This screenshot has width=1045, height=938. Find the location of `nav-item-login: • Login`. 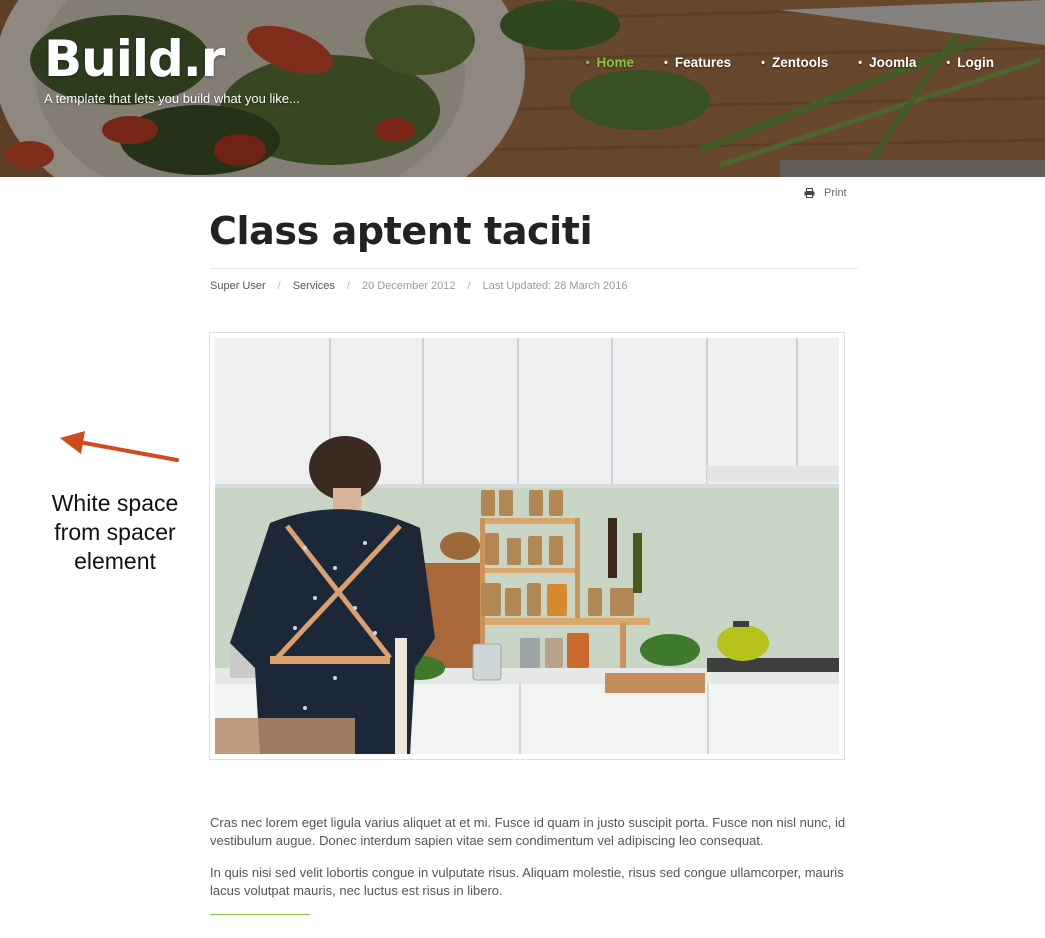

nav-item-login: • Login is located at coordinates (970, 62).